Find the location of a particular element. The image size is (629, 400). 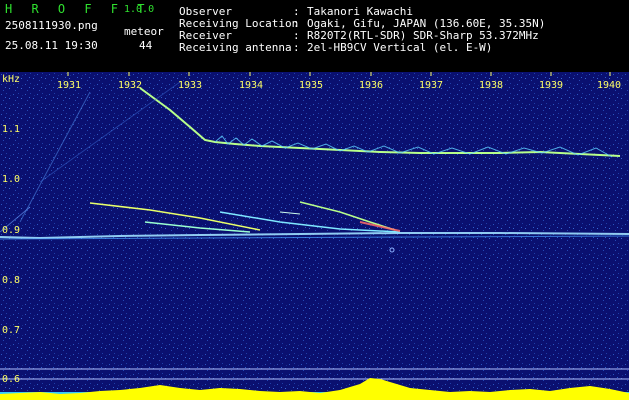

antenna-label: Receiving antenna is located at coordinates (235, 47).